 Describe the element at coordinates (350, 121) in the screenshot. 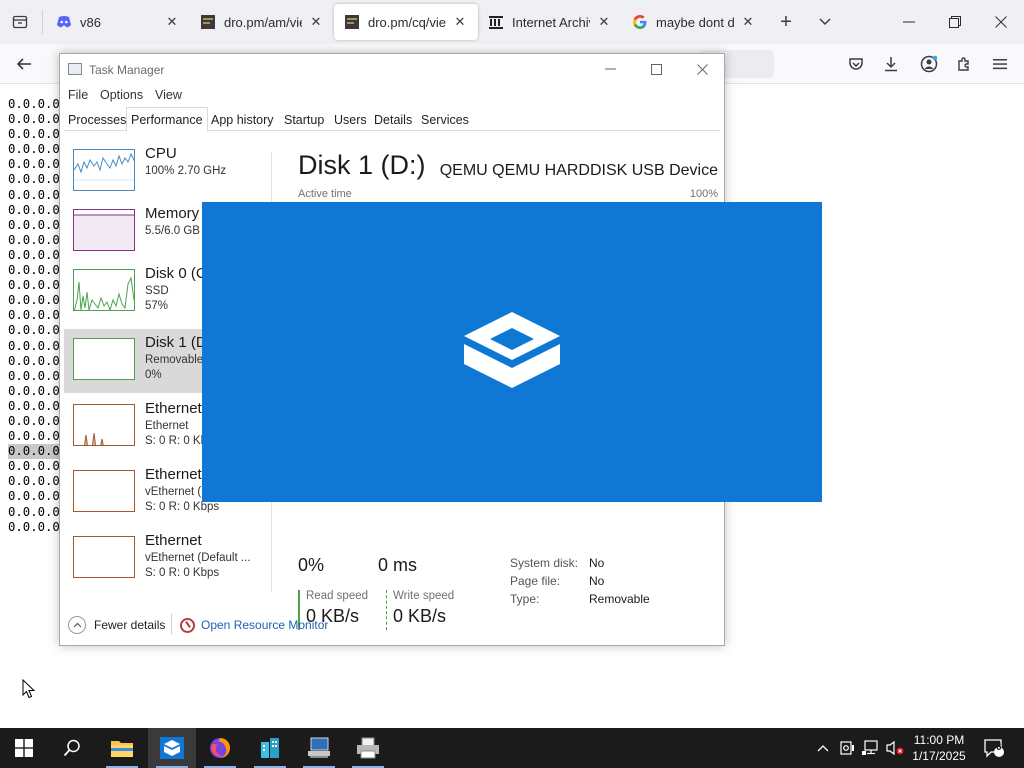

I see `tab-users: Users` at that location.